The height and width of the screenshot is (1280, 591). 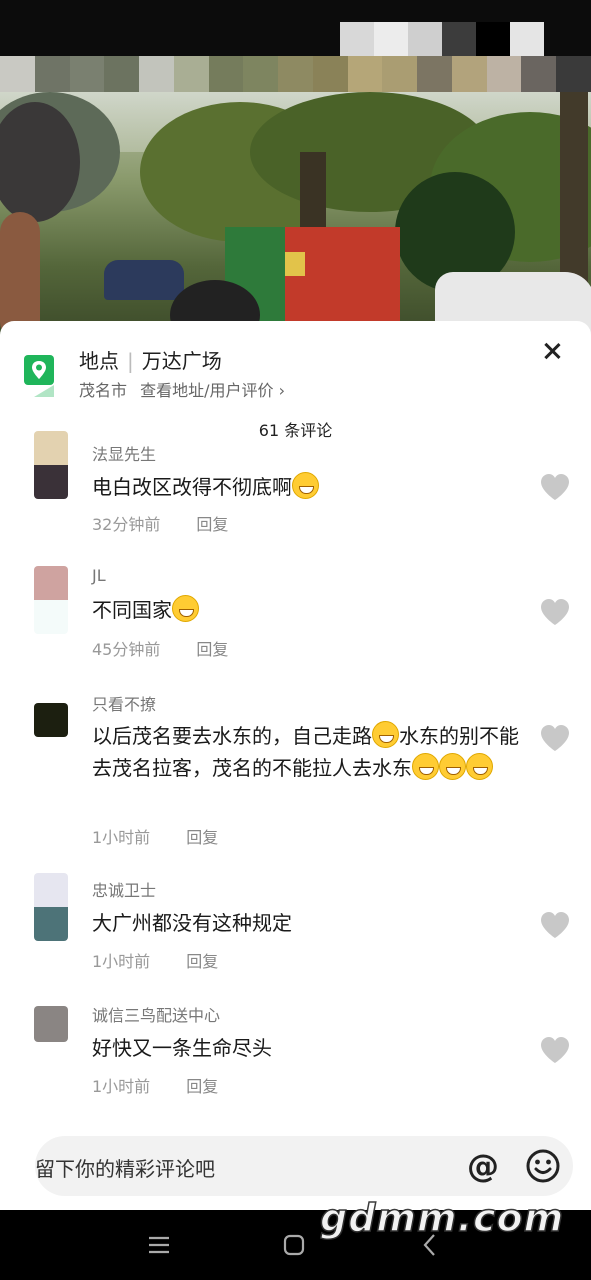 I want to click on home-icon, so click(x=295, y=1245).